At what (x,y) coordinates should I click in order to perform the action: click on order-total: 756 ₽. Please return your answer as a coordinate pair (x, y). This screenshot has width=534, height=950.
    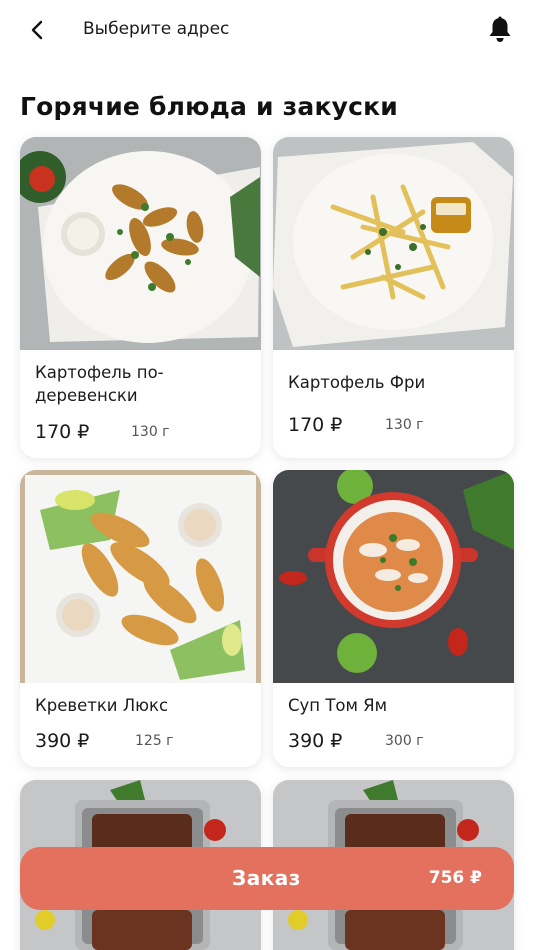
    Looking at the image, I should click on (455, 878).